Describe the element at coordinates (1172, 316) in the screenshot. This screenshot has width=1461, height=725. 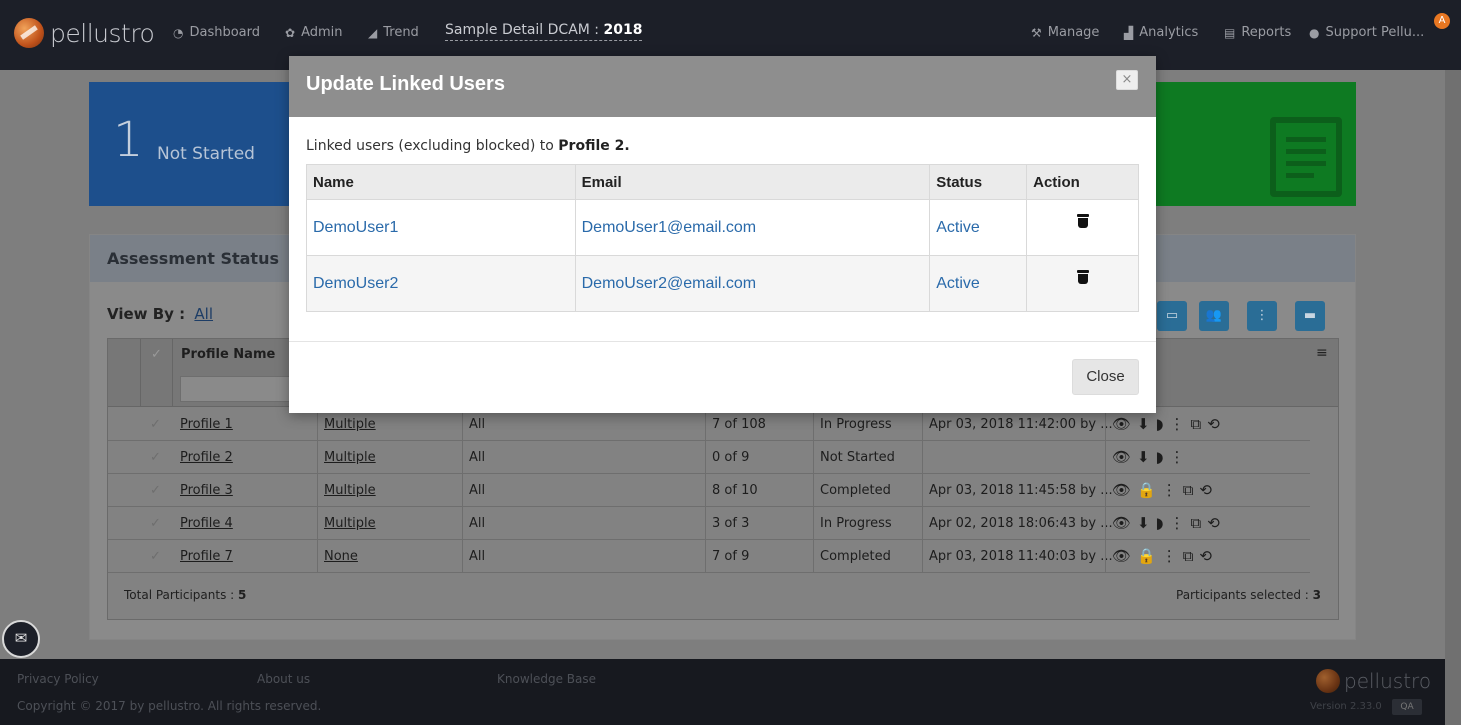
I see `calendar-button: ▭` at that location.